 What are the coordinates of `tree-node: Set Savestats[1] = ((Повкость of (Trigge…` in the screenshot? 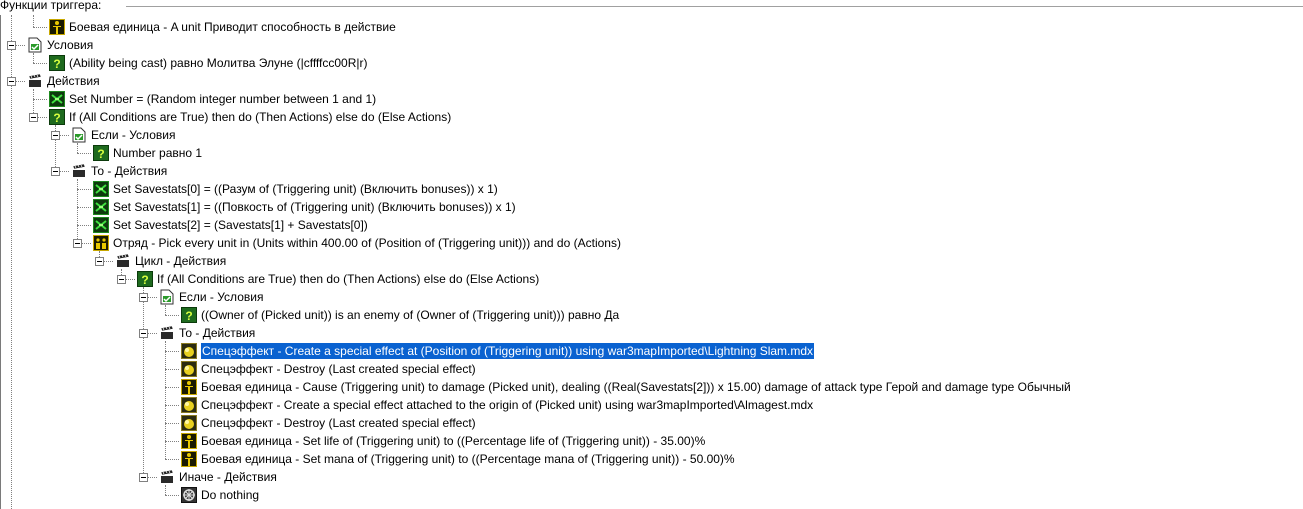 It's located at (651, 207).